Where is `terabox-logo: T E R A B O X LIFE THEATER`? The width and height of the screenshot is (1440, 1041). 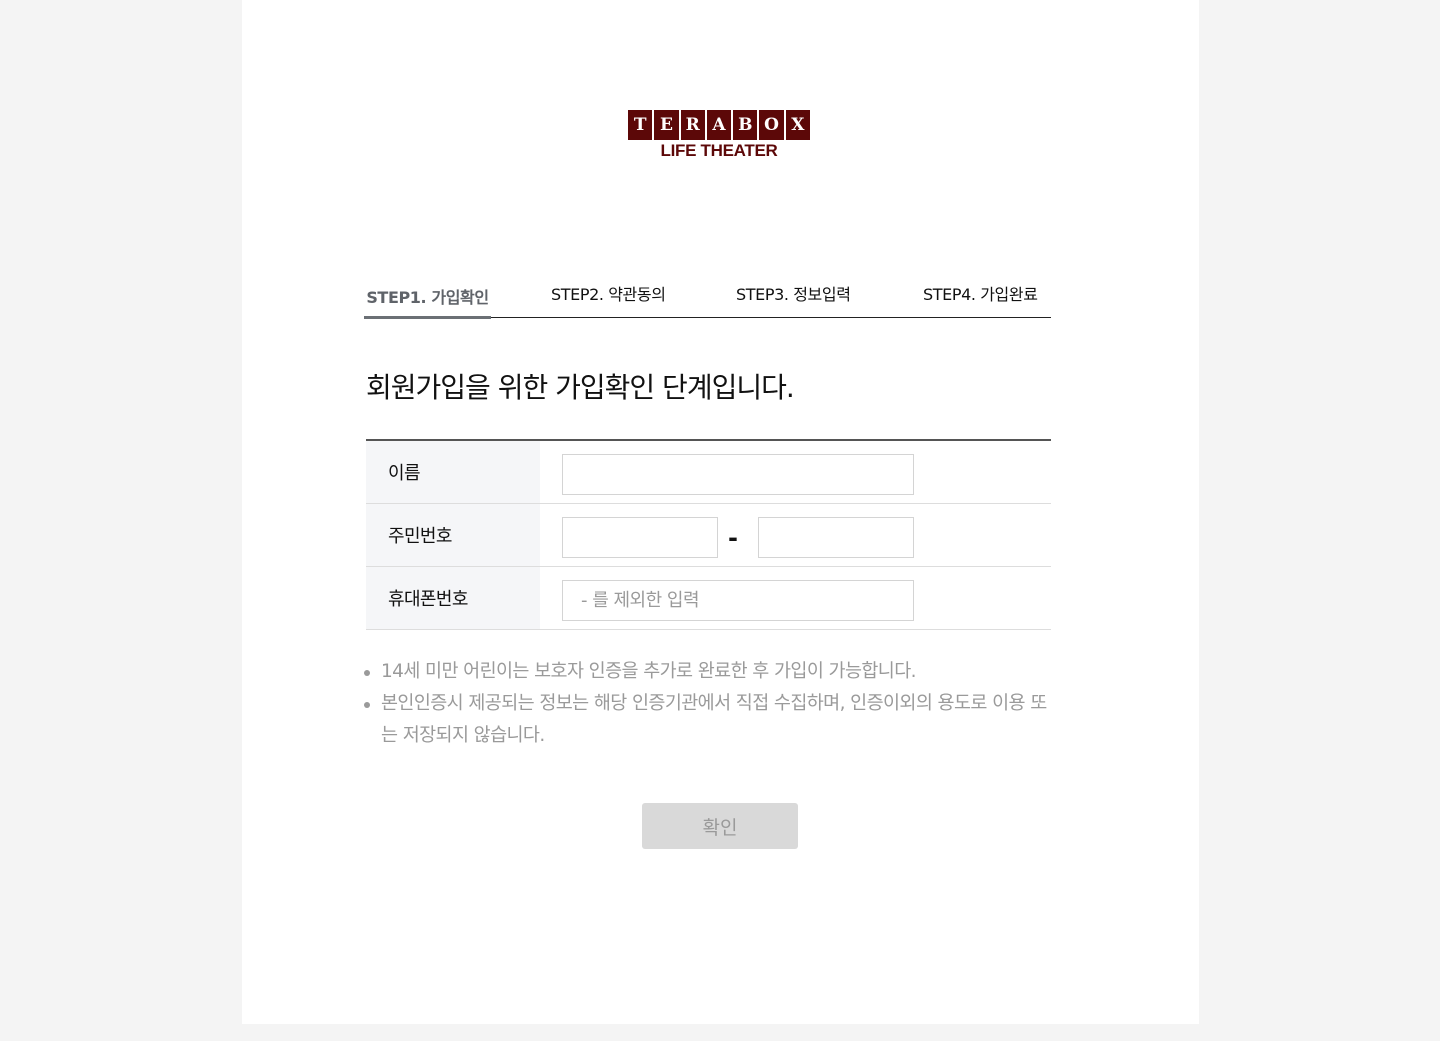
terabox-logo: T E R A B O X LIFE THEATER is located at coordinates (719, 135).